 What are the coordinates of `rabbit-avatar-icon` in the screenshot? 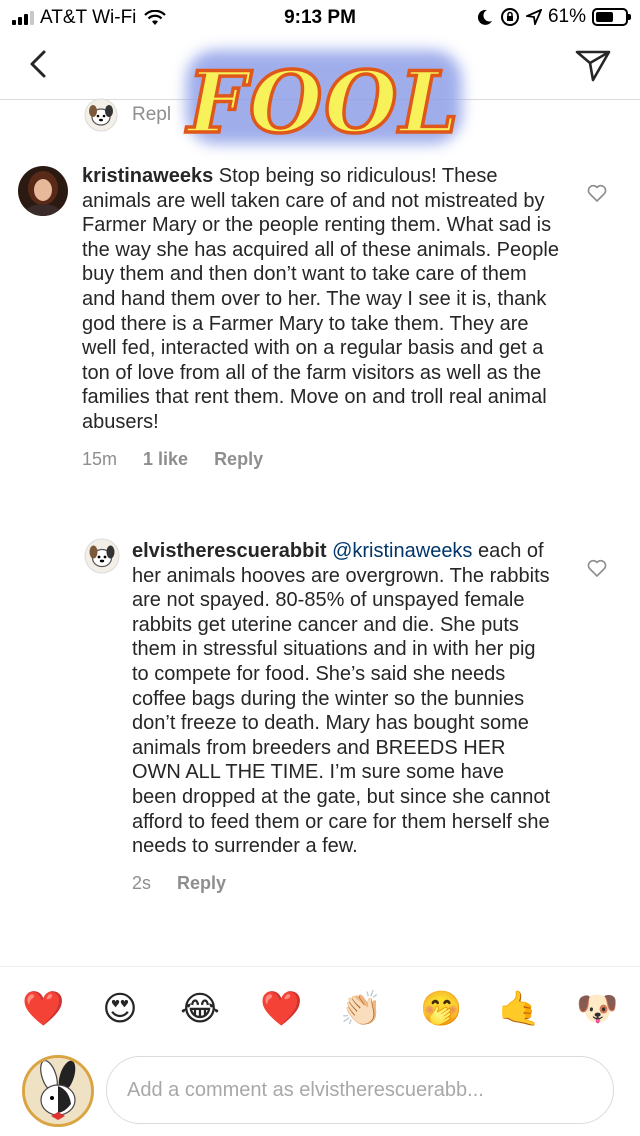 It's located at (58, 1091).